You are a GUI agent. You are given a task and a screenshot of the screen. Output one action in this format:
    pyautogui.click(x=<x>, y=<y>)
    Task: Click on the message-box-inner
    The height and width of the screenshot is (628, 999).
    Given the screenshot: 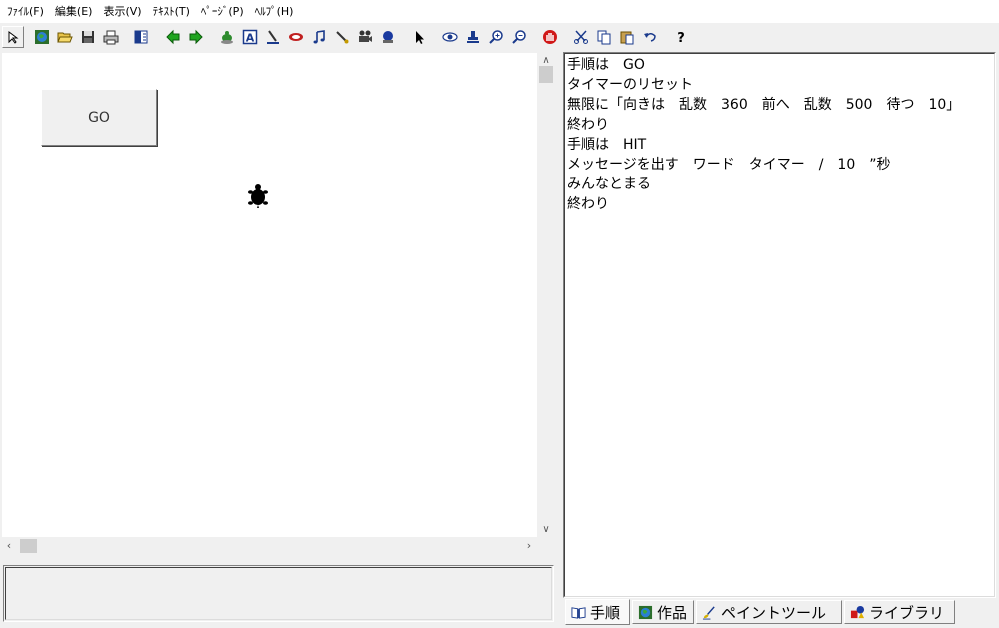 What is the action you would take?
    pyautogui.click(x=278, y=593)
    